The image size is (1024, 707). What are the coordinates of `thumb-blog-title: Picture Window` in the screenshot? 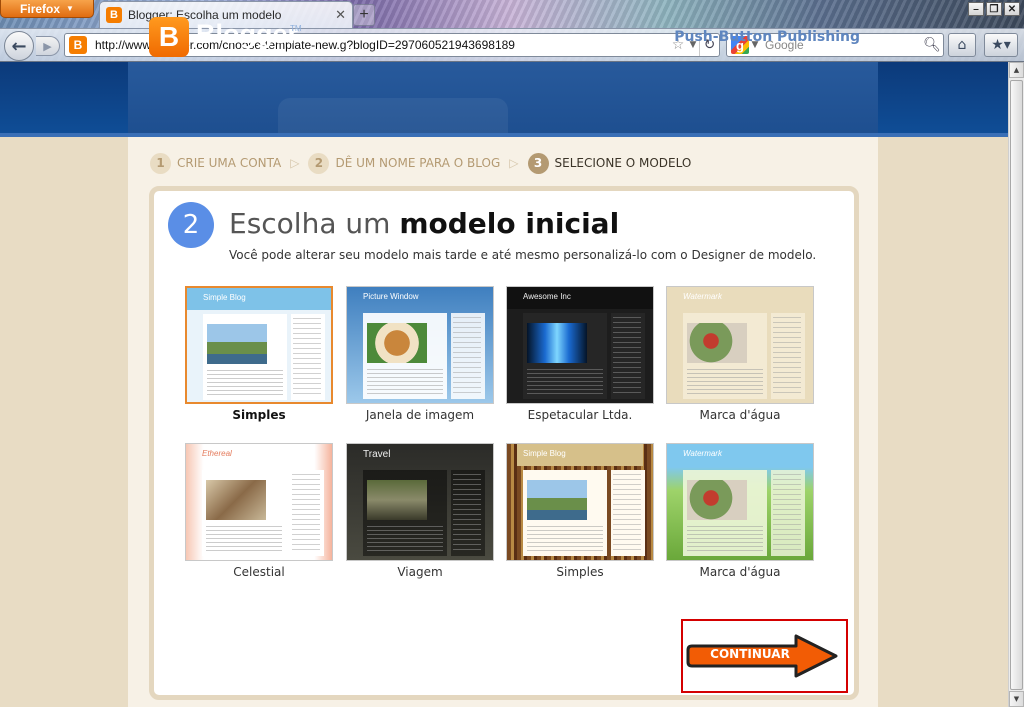 It's located at (391, 296).